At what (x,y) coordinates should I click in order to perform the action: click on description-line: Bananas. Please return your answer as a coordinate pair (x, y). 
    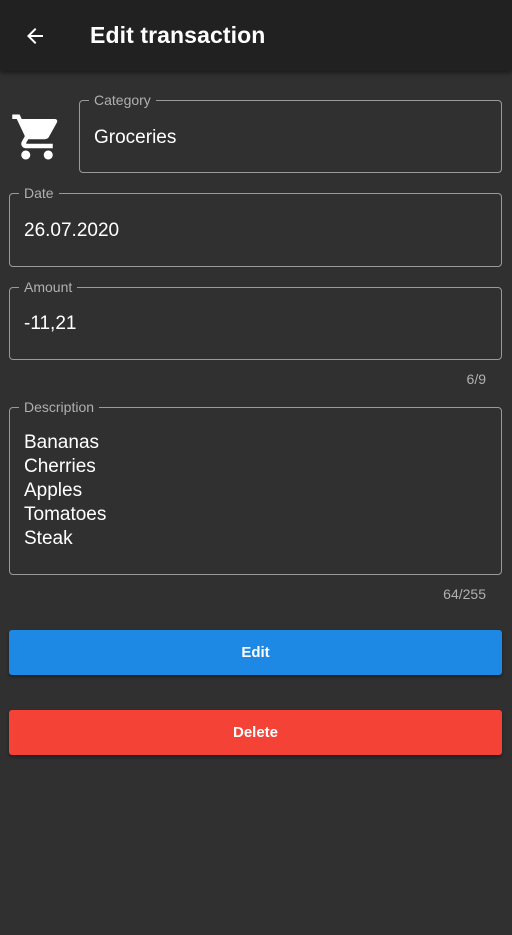
    Looking at the image, I should click on (62, 442).